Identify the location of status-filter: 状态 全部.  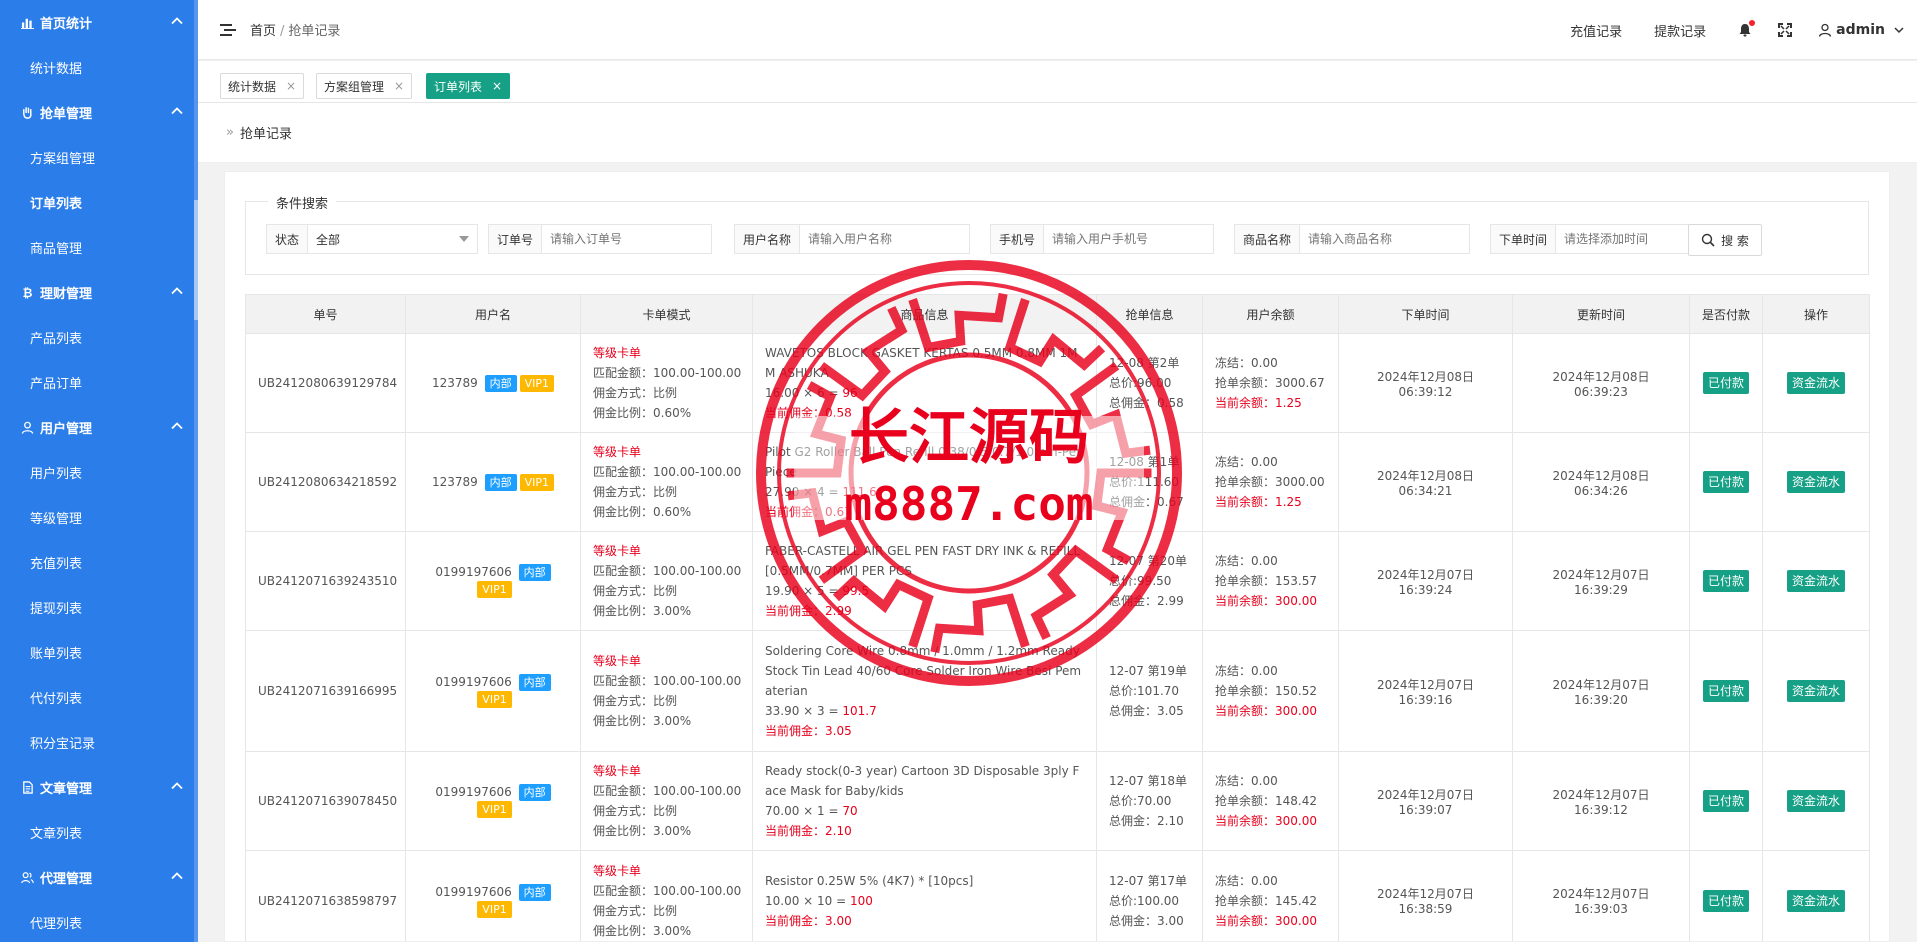
(372, 239).